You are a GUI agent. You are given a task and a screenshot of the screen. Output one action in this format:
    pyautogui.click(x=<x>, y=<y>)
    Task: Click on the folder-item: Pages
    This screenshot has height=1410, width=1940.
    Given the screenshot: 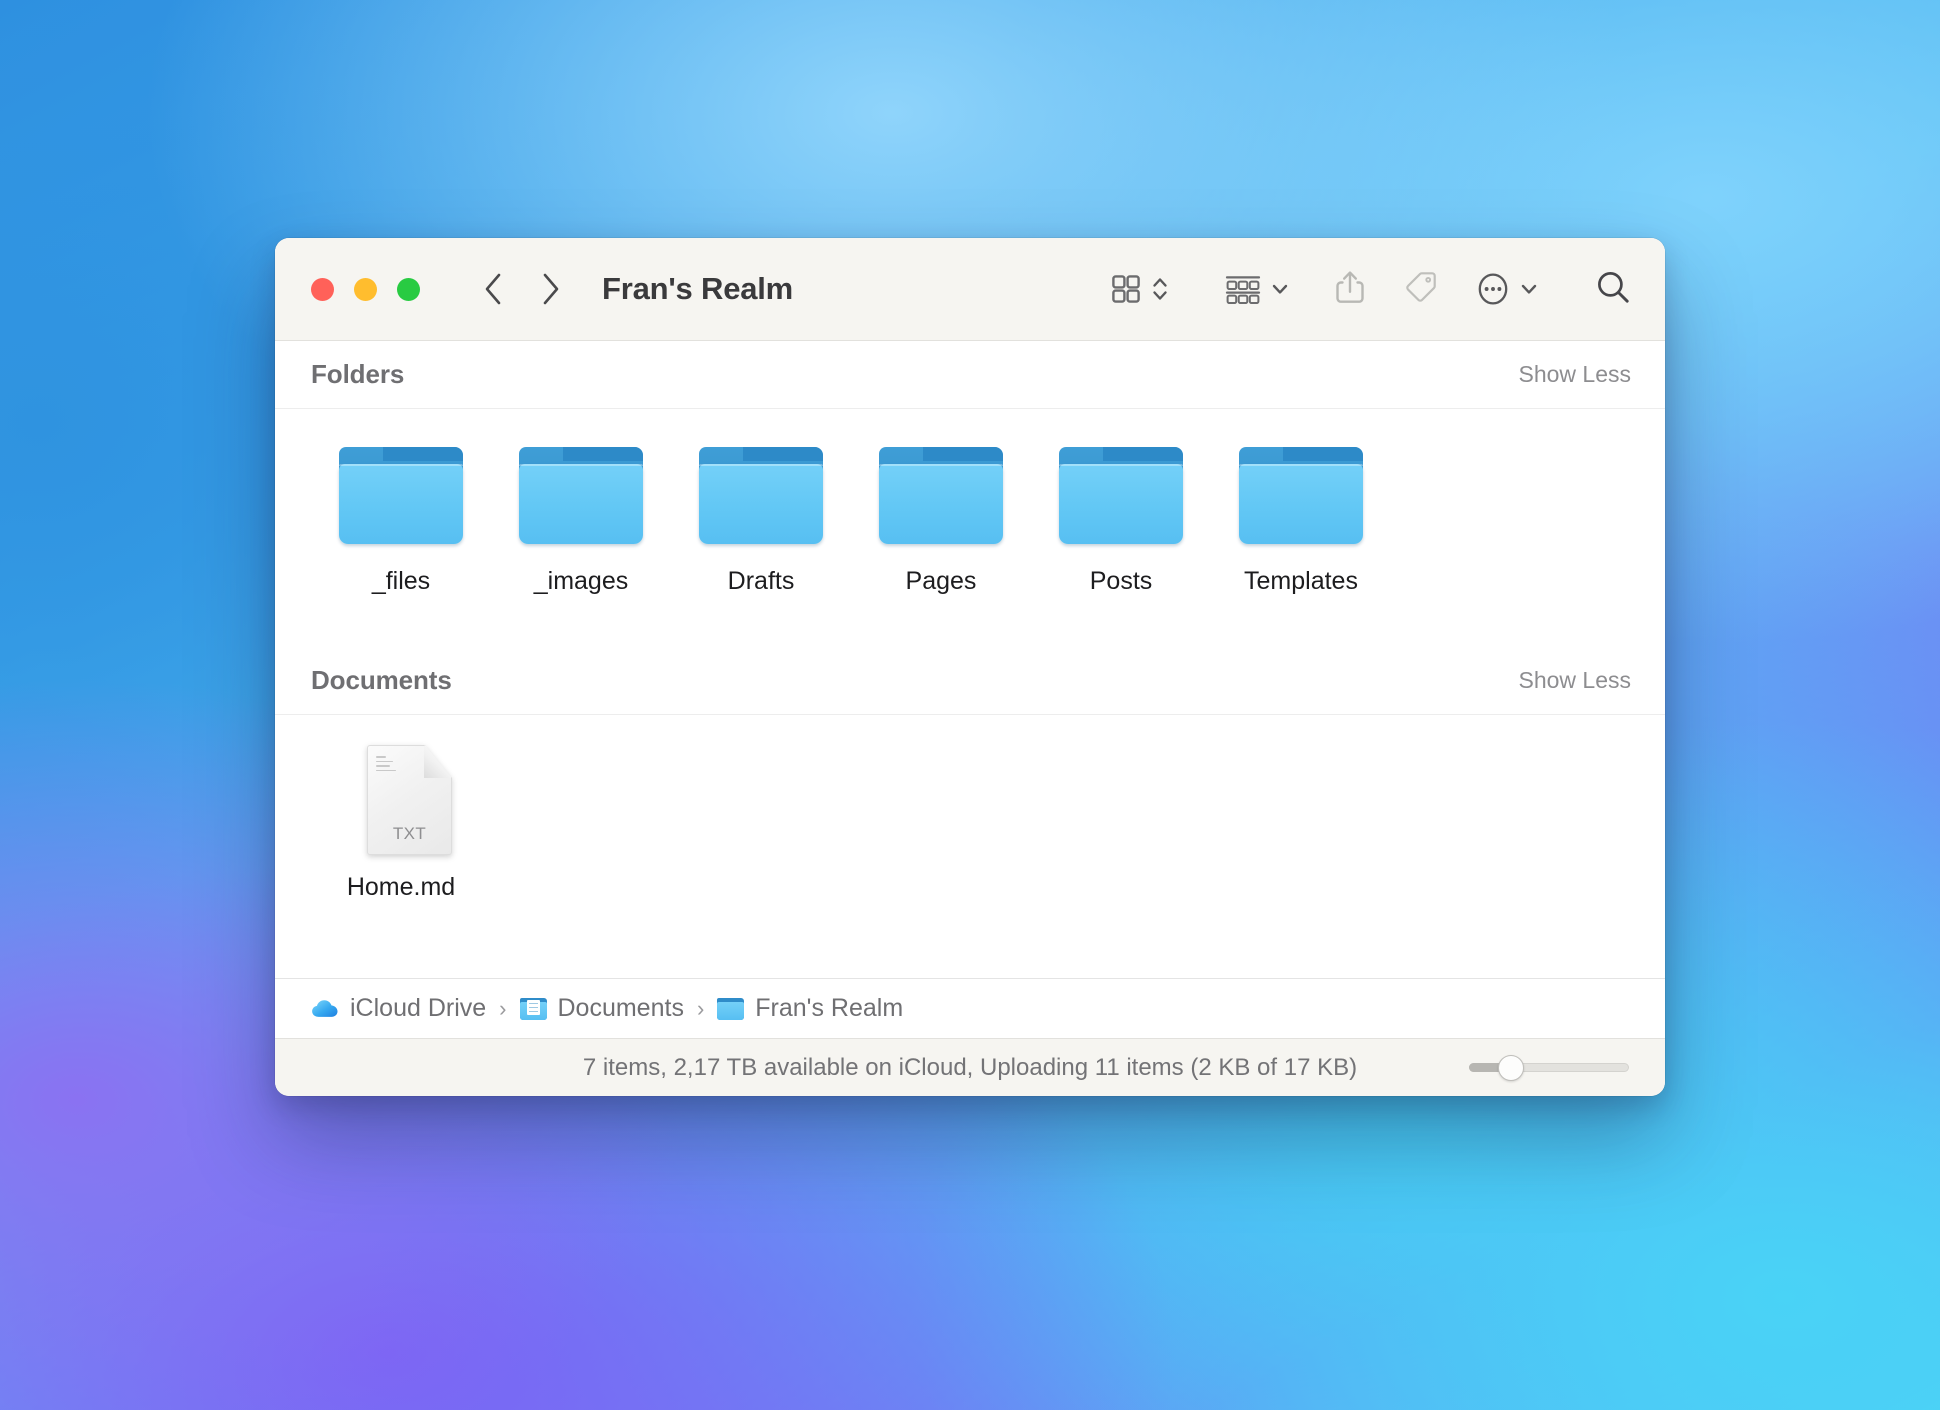 What is the action you would take?
    pyautogui.click(x=941, y=545)
    